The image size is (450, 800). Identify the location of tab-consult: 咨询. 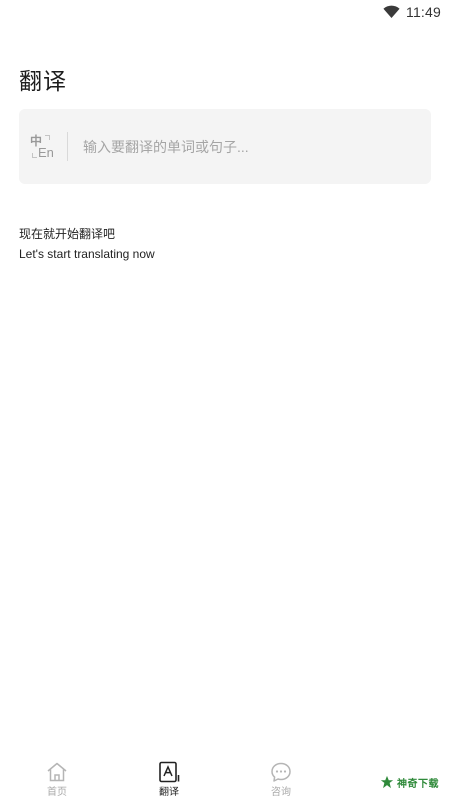
(281, 780).